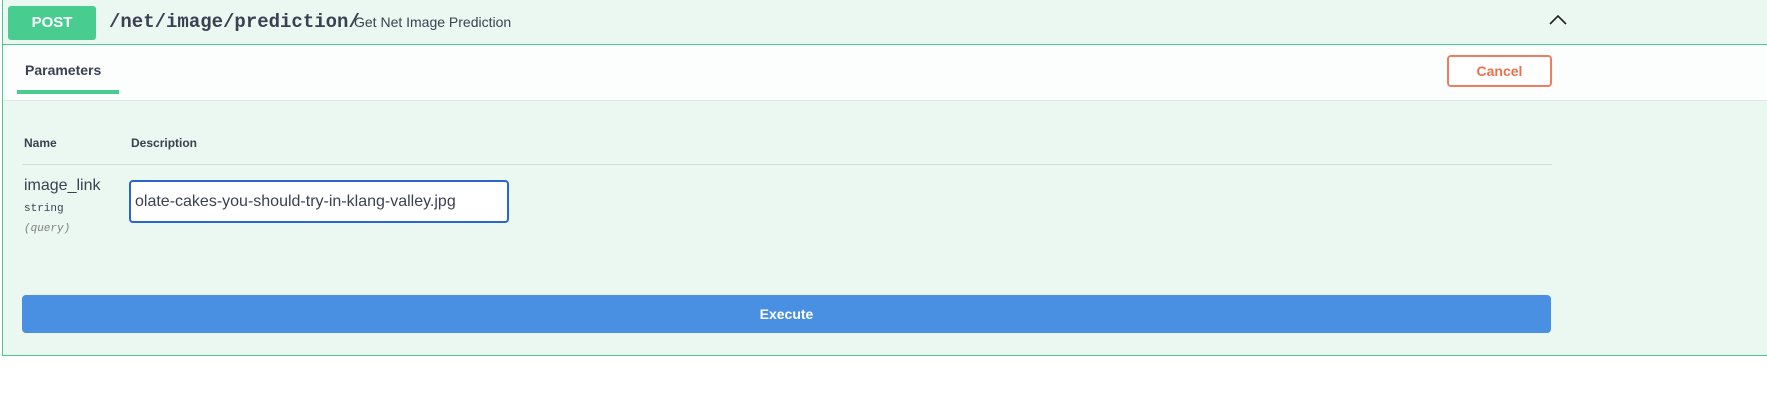 The image size is (1767, 407). Describe the element at coordinates (44, 209) in the screenshot. I see `parameter-type: string` at that location.